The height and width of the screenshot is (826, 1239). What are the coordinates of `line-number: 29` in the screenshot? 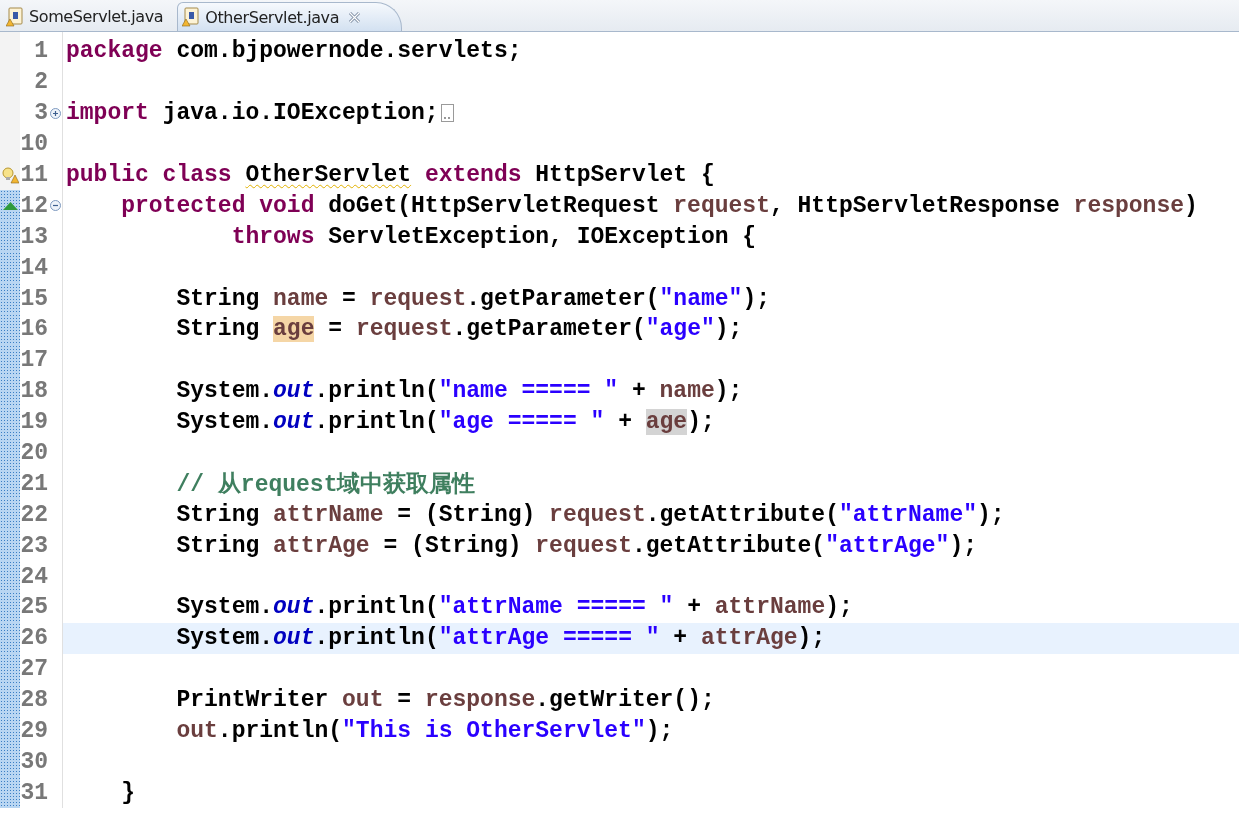 It's located at (34, 731).